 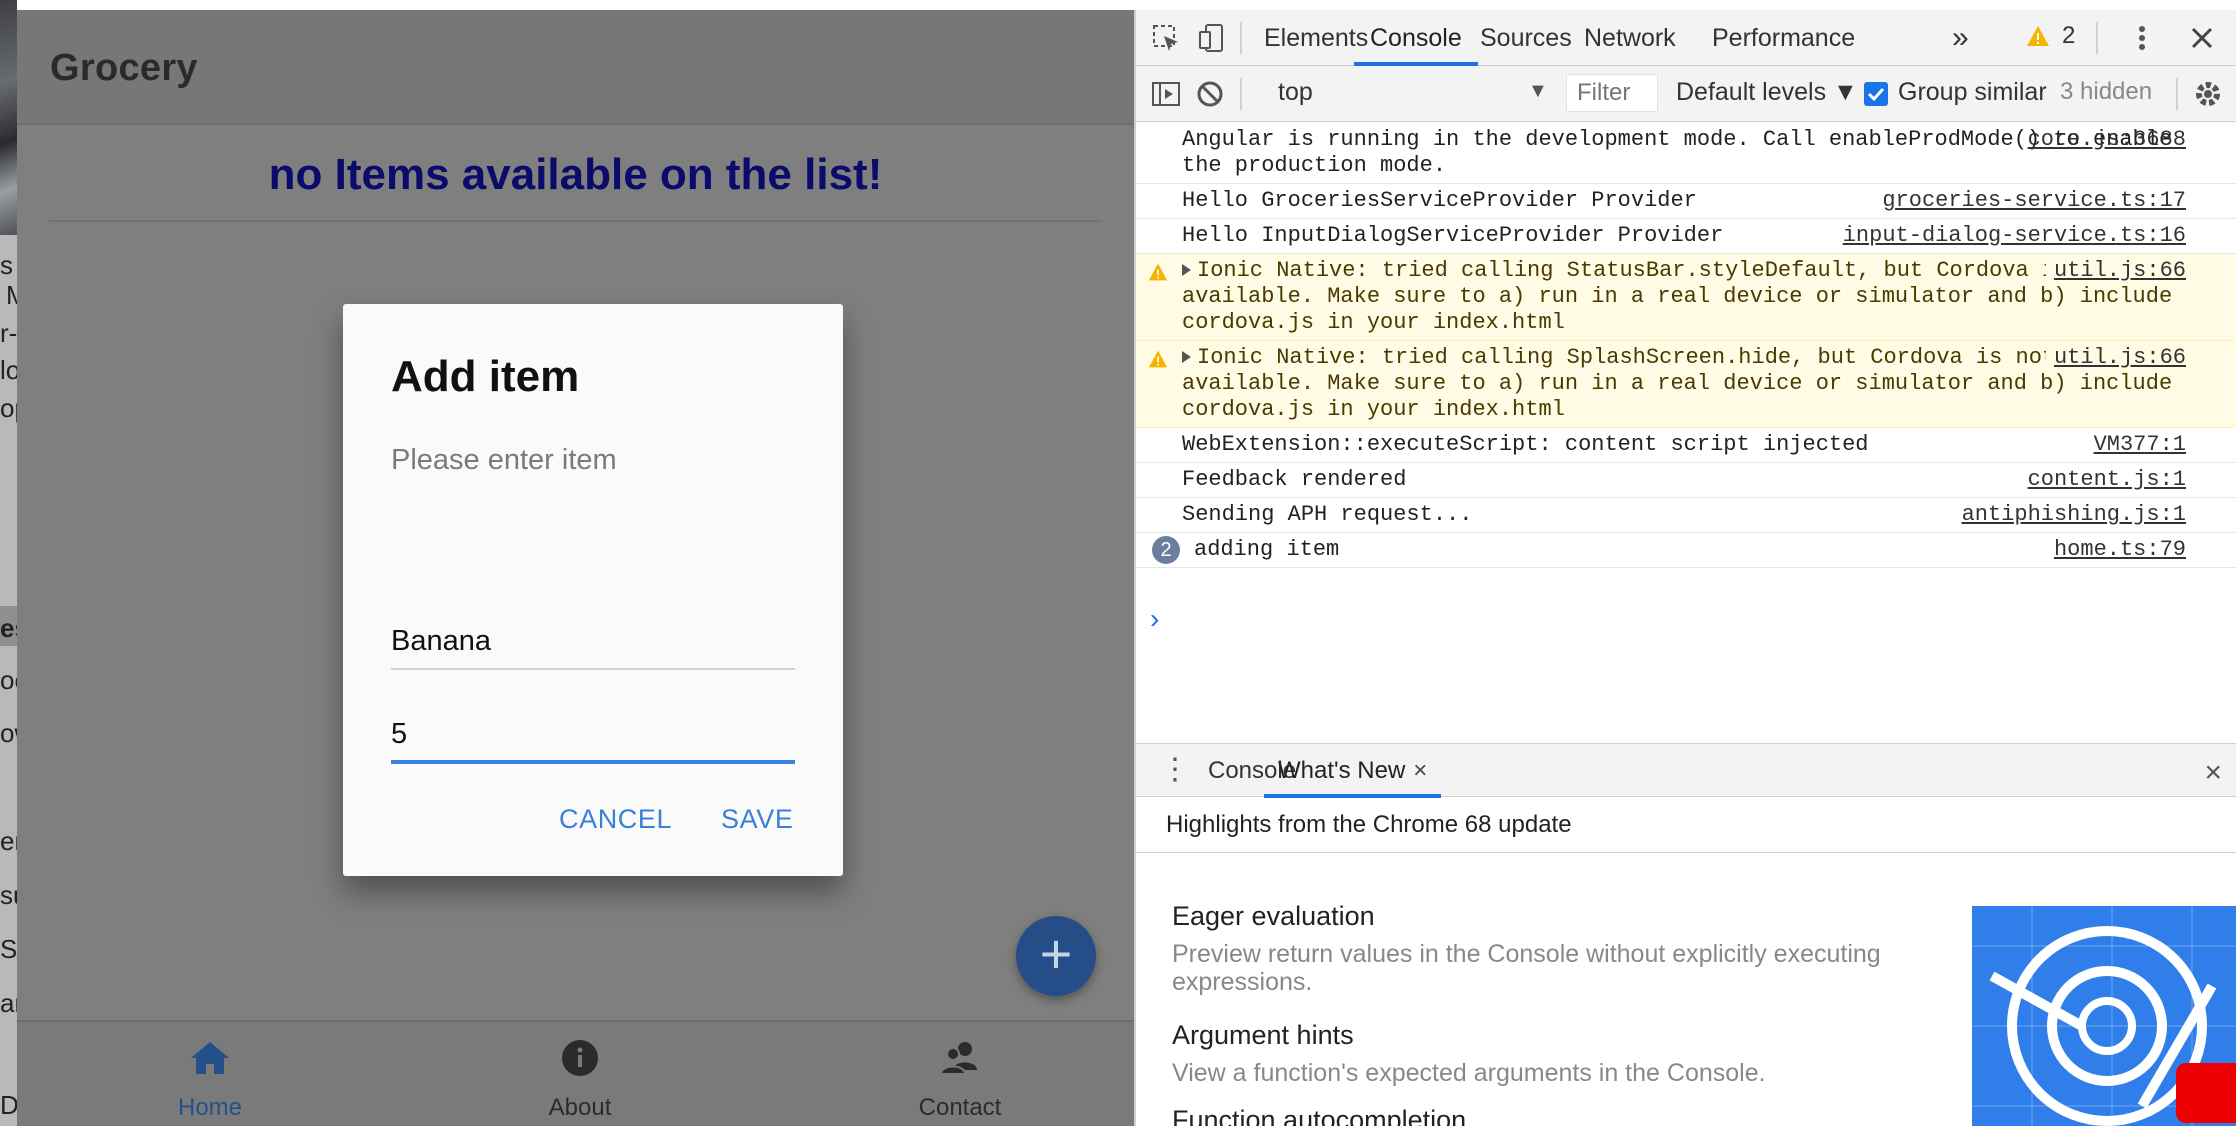 I want to click on tab-about: About, so click(x=580, y=1079).